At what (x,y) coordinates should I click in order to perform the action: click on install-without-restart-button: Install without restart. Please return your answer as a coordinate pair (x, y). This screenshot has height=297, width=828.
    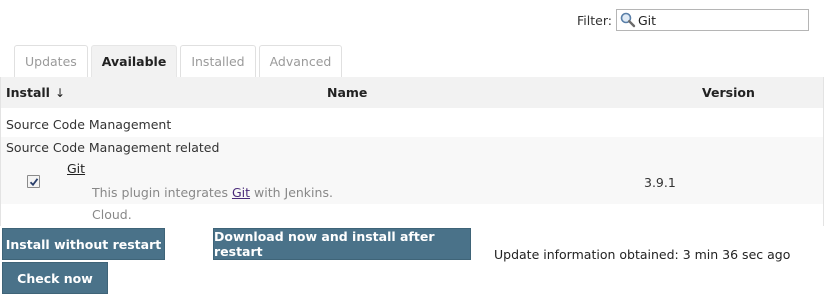
    Looking at the image, I should click on (83, 244).